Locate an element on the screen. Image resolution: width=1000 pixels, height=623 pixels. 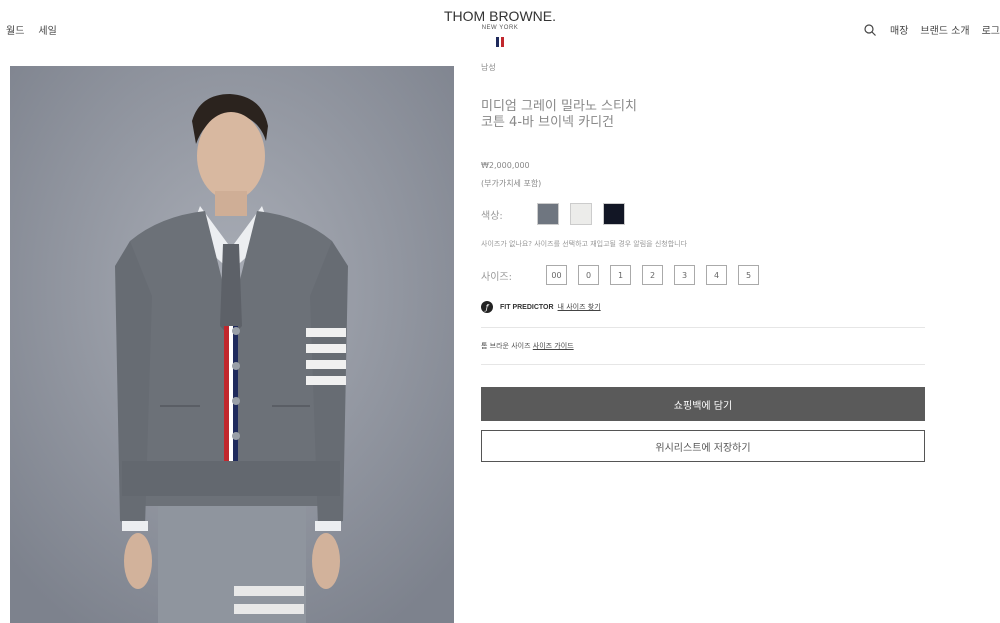
vat-note: (부가가치세 포함) is located at coordinates (511, 183).